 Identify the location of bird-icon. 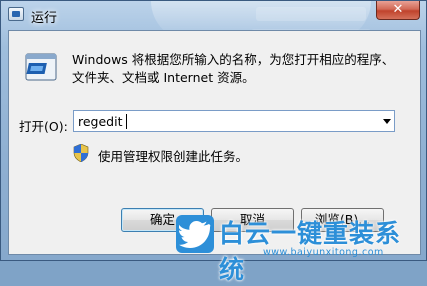
(195, 234).